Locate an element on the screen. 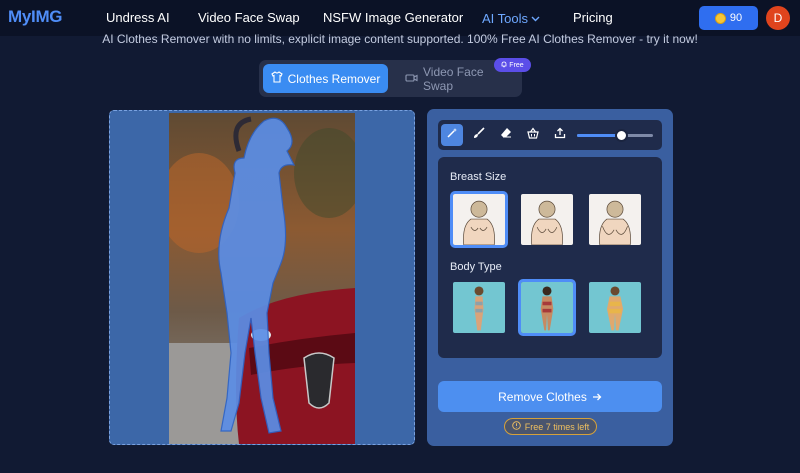  shirt-icon is located at coordinates (276, 78).